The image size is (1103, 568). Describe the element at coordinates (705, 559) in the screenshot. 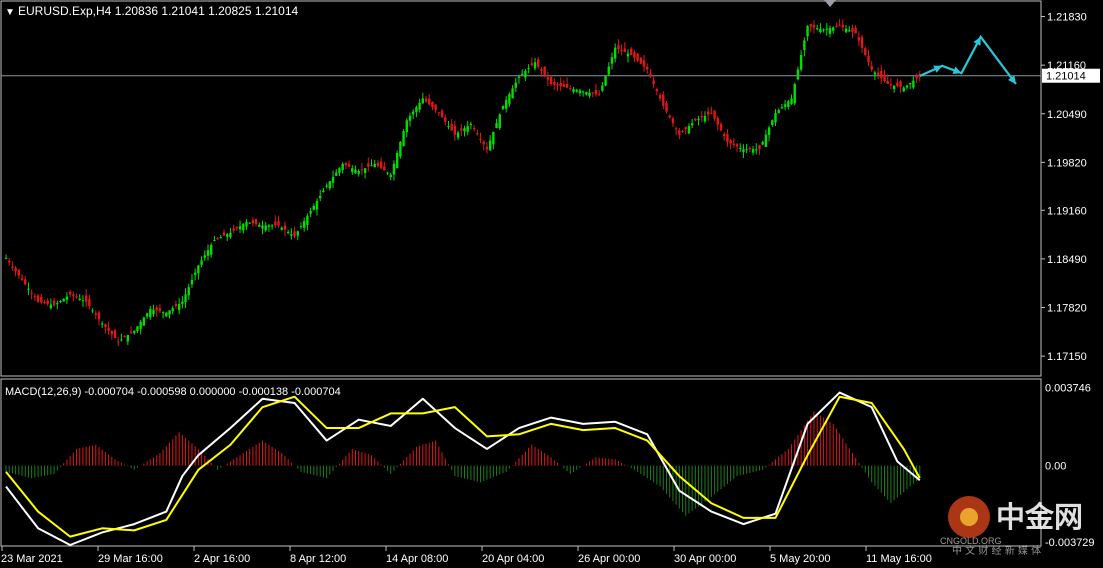

I see `time-tick-label: 30 Apr 00:00` at that location.